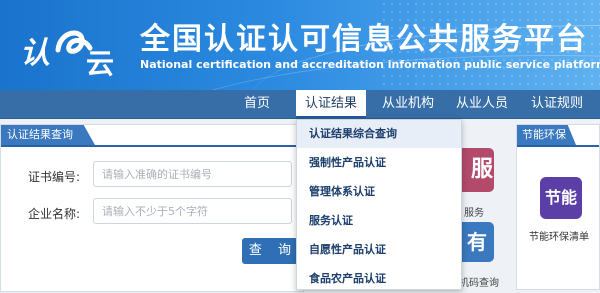 This screenshot has width=600, height=293. What do you see at coordinates (474, 213) in the screenshot?
I see `service-tile-caption: 服务` at bounding box center [474, 213].